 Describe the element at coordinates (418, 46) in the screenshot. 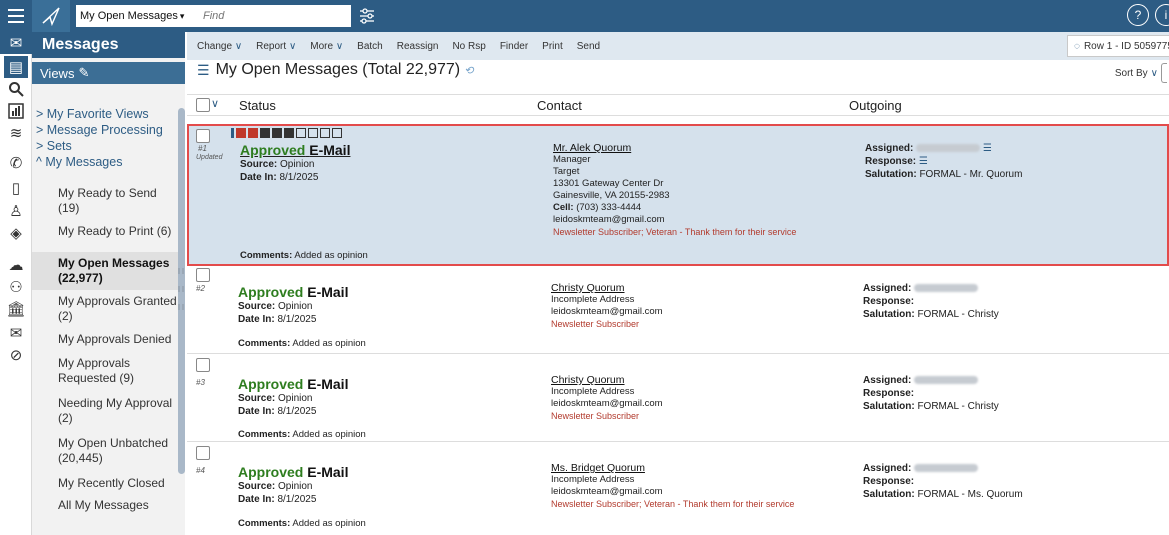

I see `reassign-button: Reassign` at that location.